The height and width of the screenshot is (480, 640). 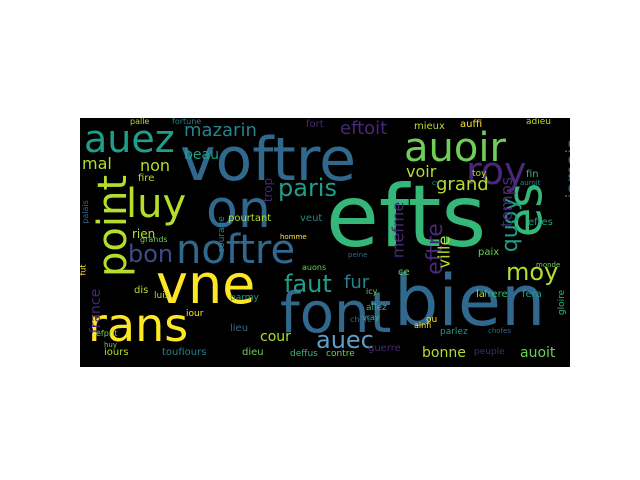 I want to click on word-palle: palle, so click(x=140, y=122).